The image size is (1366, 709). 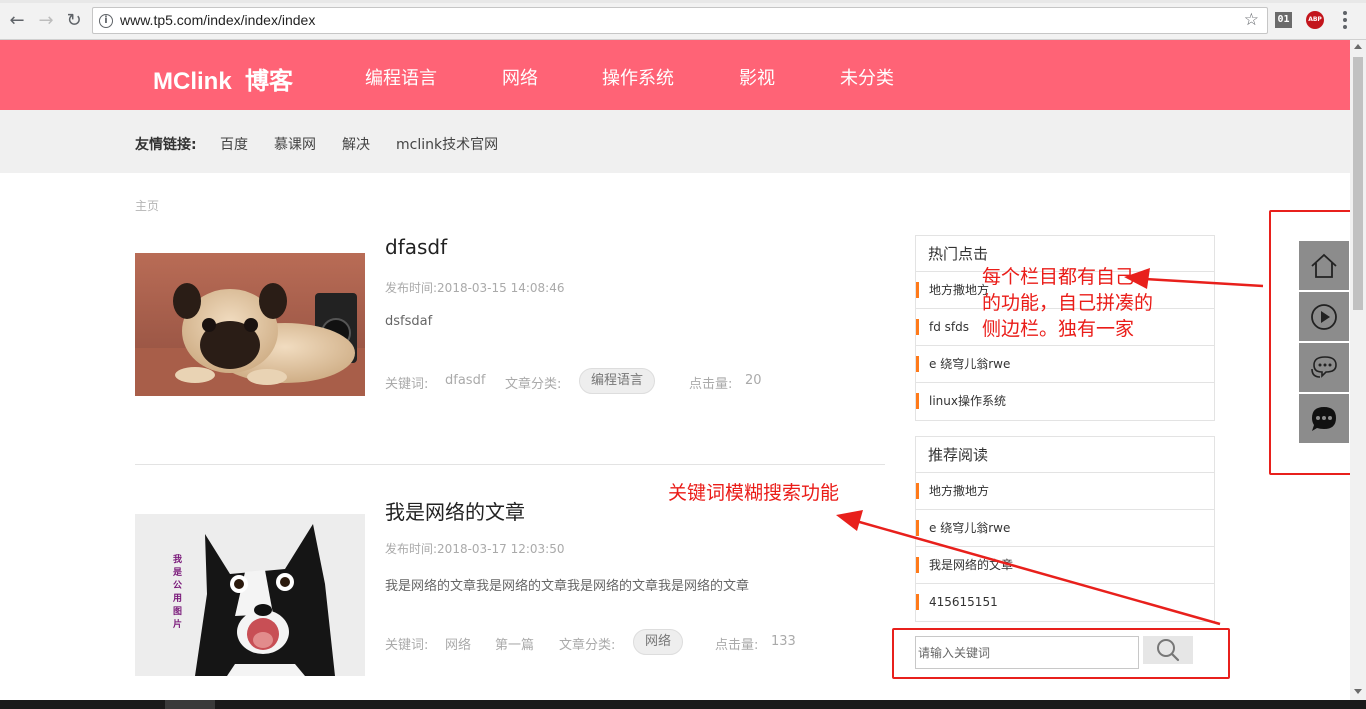 I want to click on page-scrollbar, so click(x=1358, y=370).